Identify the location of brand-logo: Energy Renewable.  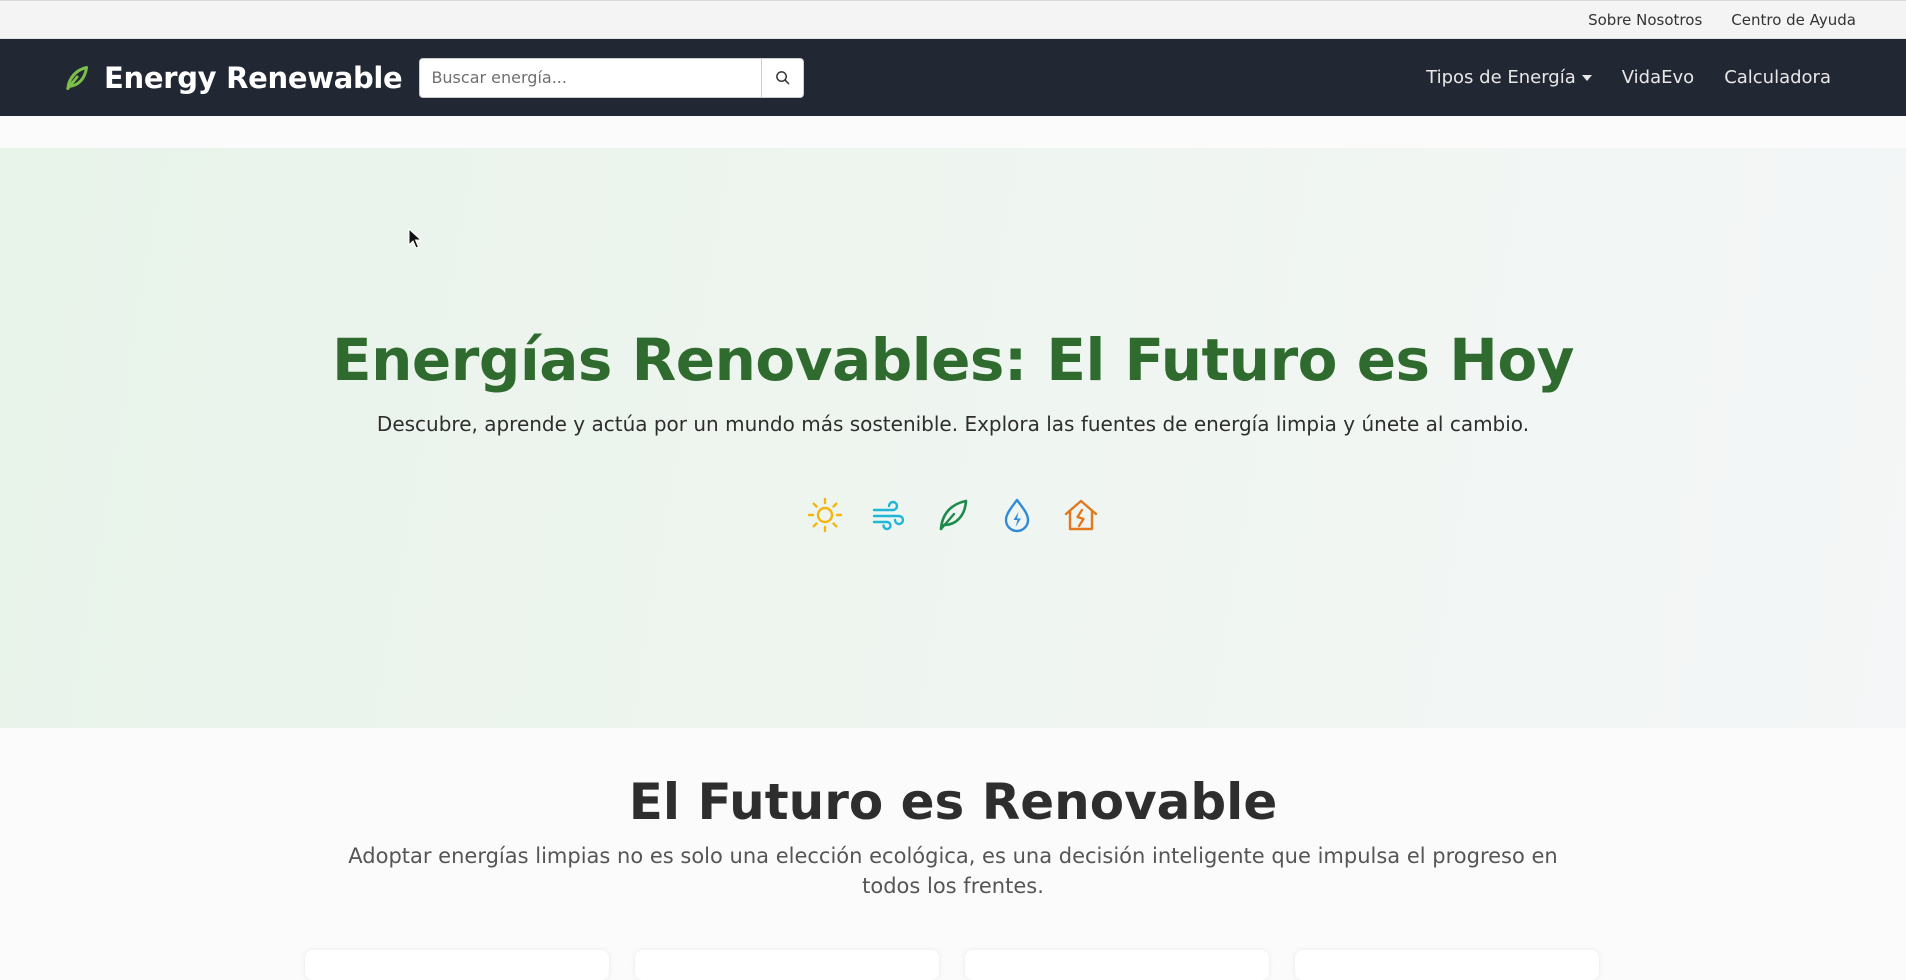
(232, 77).